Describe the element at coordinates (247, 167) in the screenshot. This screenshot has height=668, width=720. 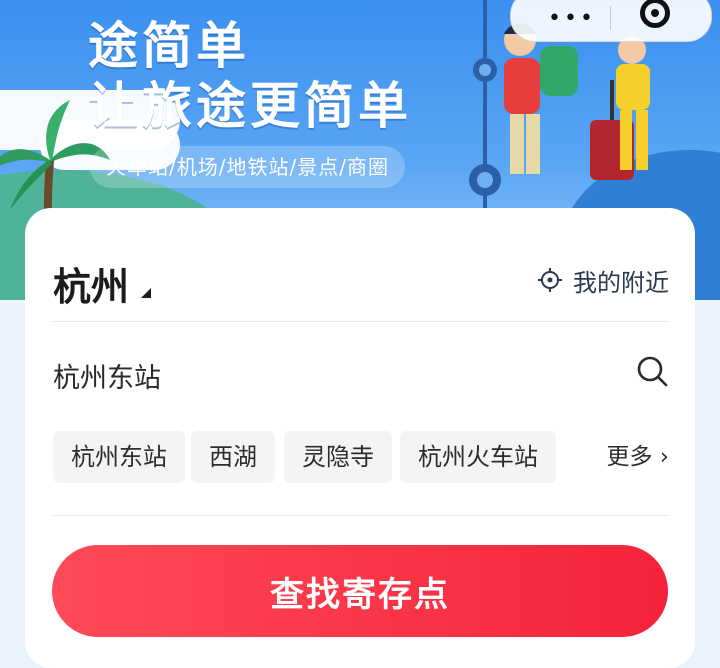
I see `banner-categories-pill: 火车站/机场/地铁站/景点/商圈` at that location.